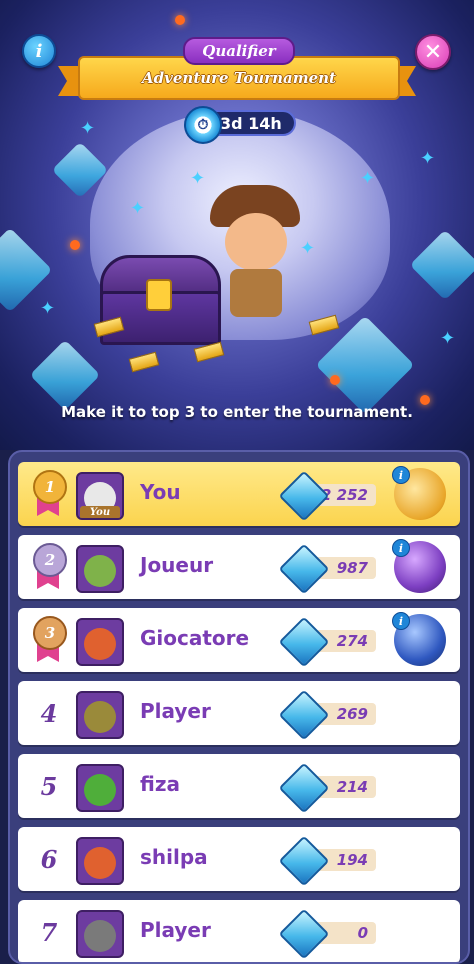 The width and height of the screenshot is (474, 964). I want to click on player-name: shilpa, so click(174, 857).